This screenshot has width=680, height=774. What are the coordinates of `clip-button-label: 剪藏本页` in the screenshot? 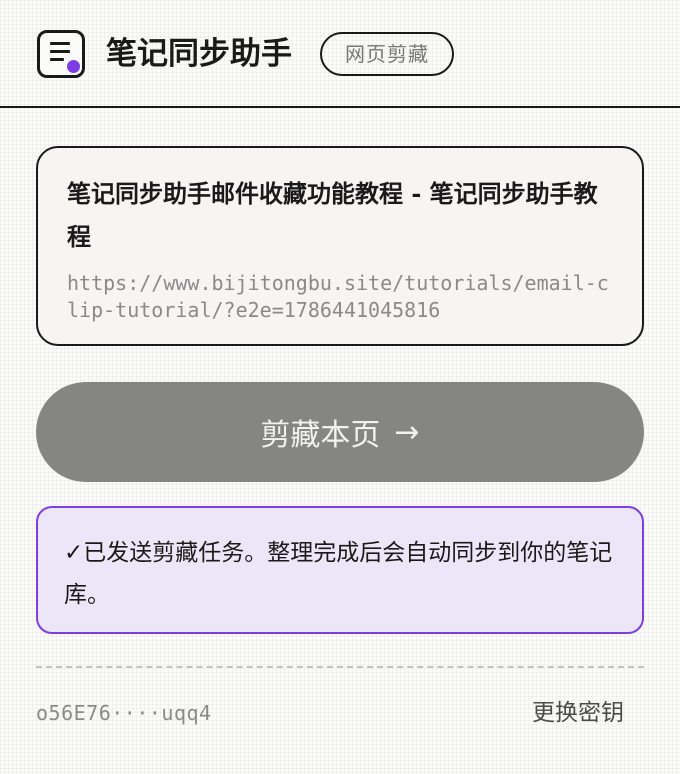 It's located at (320, 435).